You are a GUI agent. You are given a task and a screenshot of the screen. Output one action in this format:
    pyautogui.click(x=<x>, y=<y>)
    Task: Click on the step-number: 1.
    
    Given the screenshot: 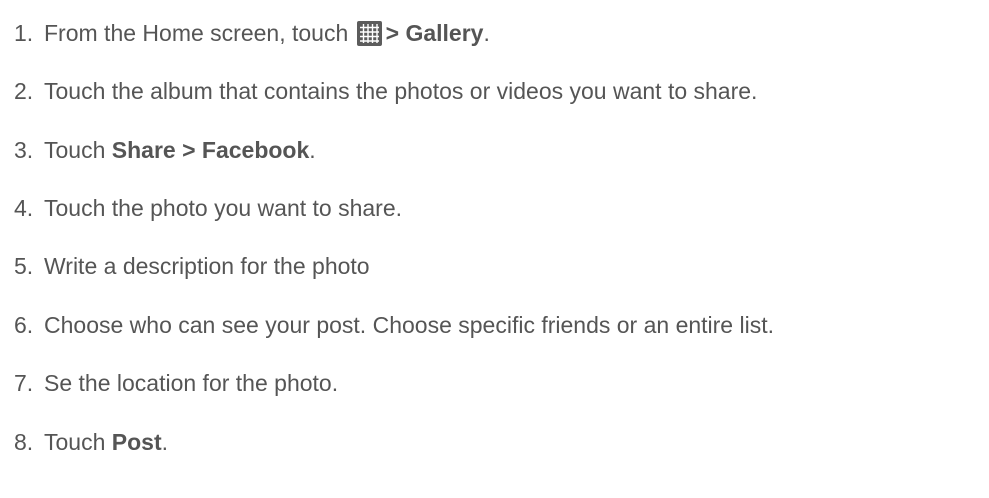 What is the action you would take?
    pyautogui.click(x=24, y=33)
    